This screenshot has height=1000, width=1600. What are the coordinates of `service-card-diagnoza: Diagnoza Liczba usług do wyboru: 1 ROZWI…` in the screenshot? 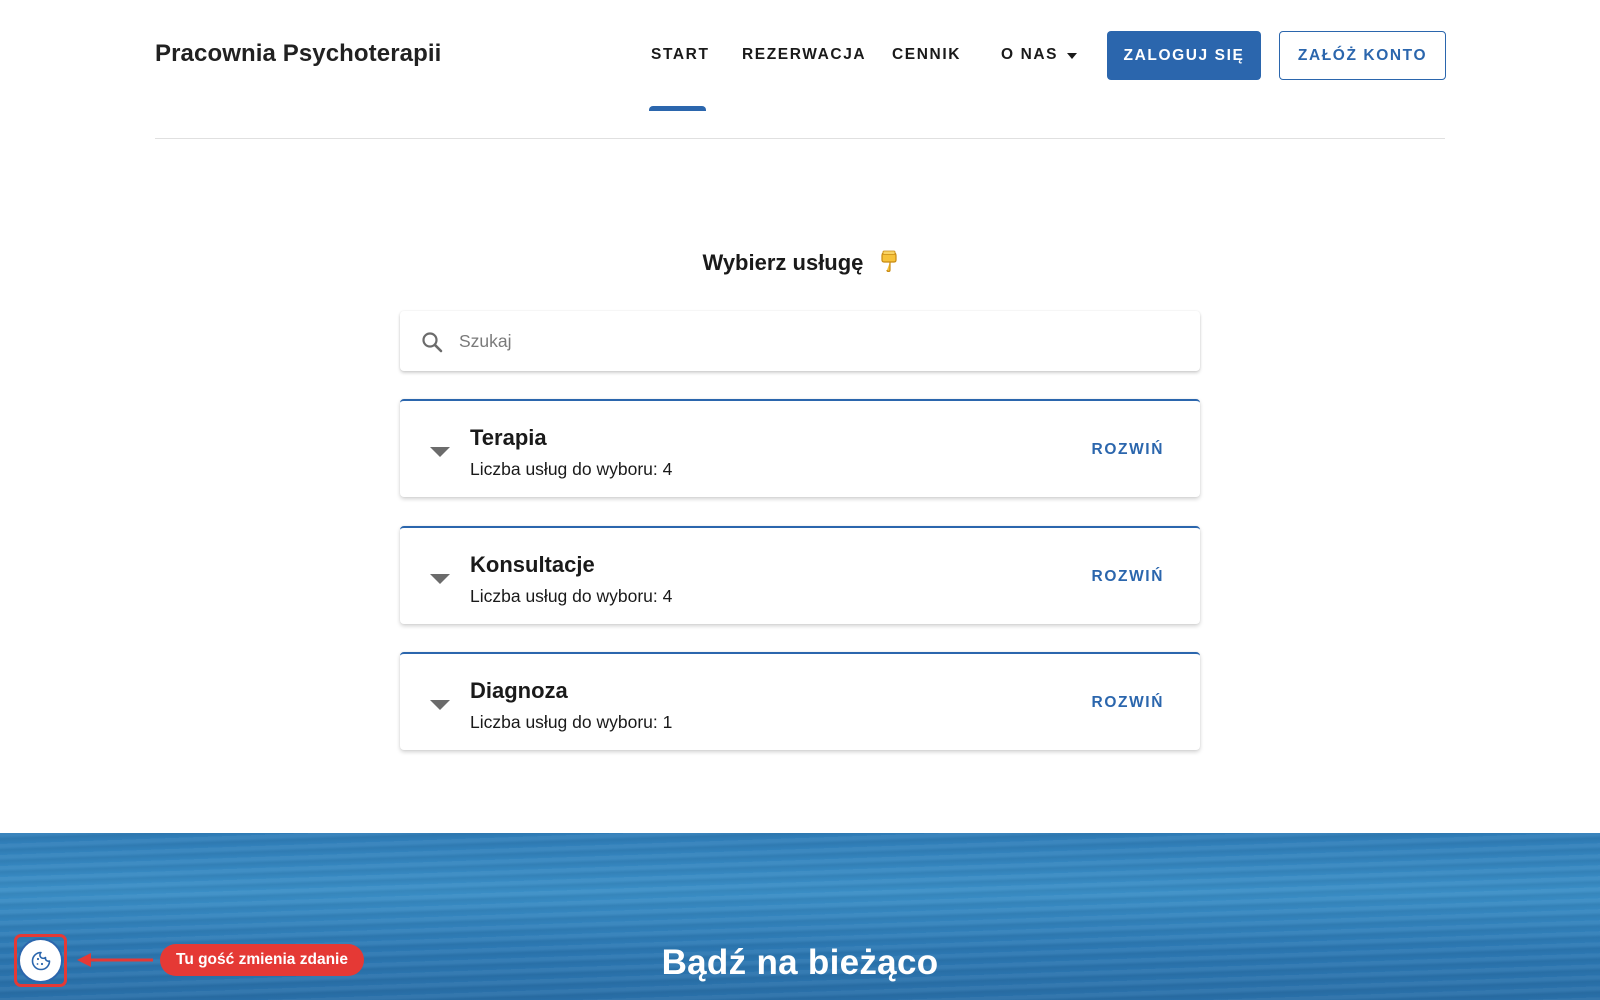 It's located at (800, 701).